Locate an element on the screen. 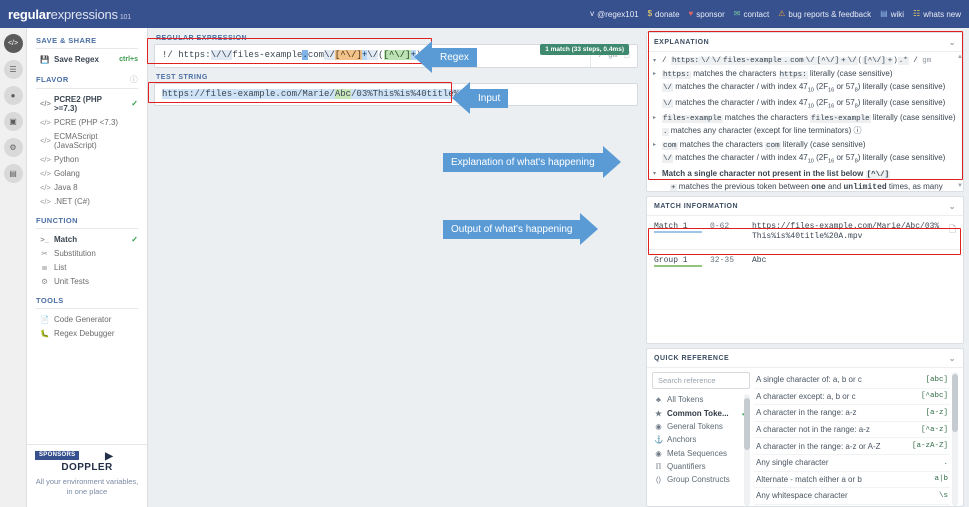 The height and width of the screenshot is (507, 969). search-reference-input: Search reference is located at coordinates (701, 380).